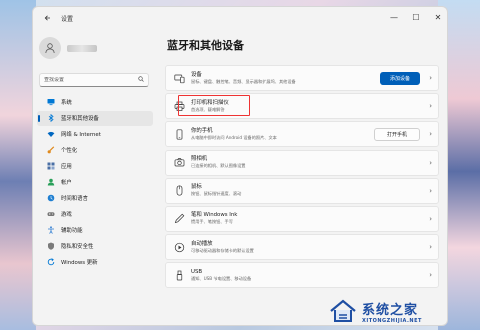 The height and width of the screenshot is (330, 480). I want to click on accessibility-icon, so click(51, 230).